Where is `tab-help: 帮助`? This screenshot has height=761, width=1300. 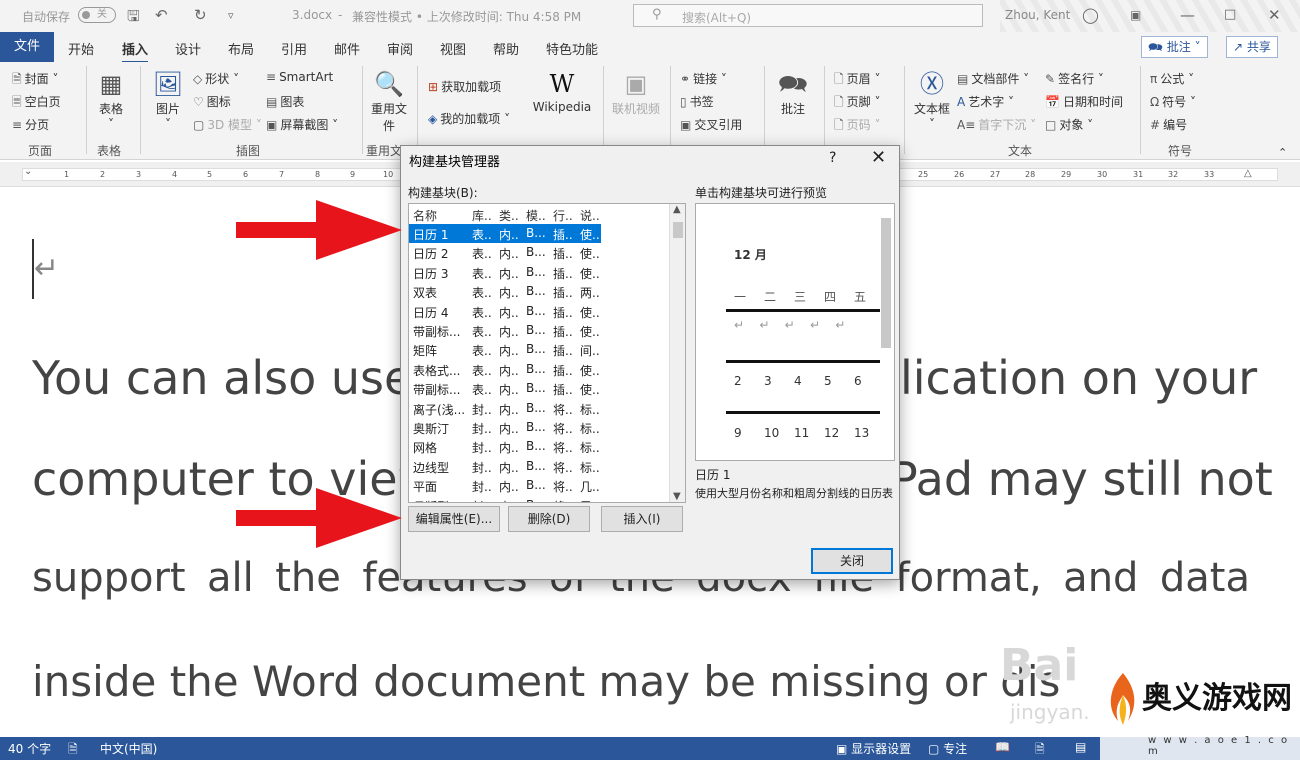
tab-help: 帮助 is located at coordinates (506, 48).